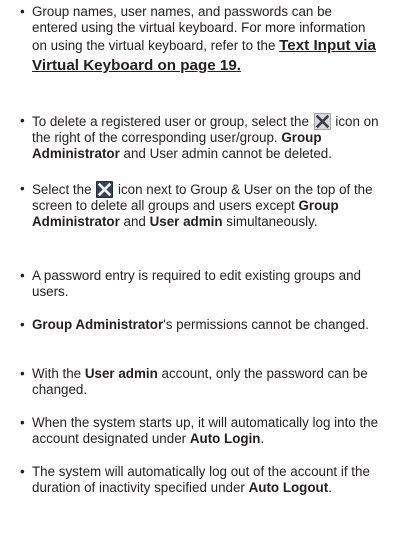 The image size is (393, 558). Describe the element at coordinates (322, 121) in the screenshot. I see `delete-x-icon` at that location.